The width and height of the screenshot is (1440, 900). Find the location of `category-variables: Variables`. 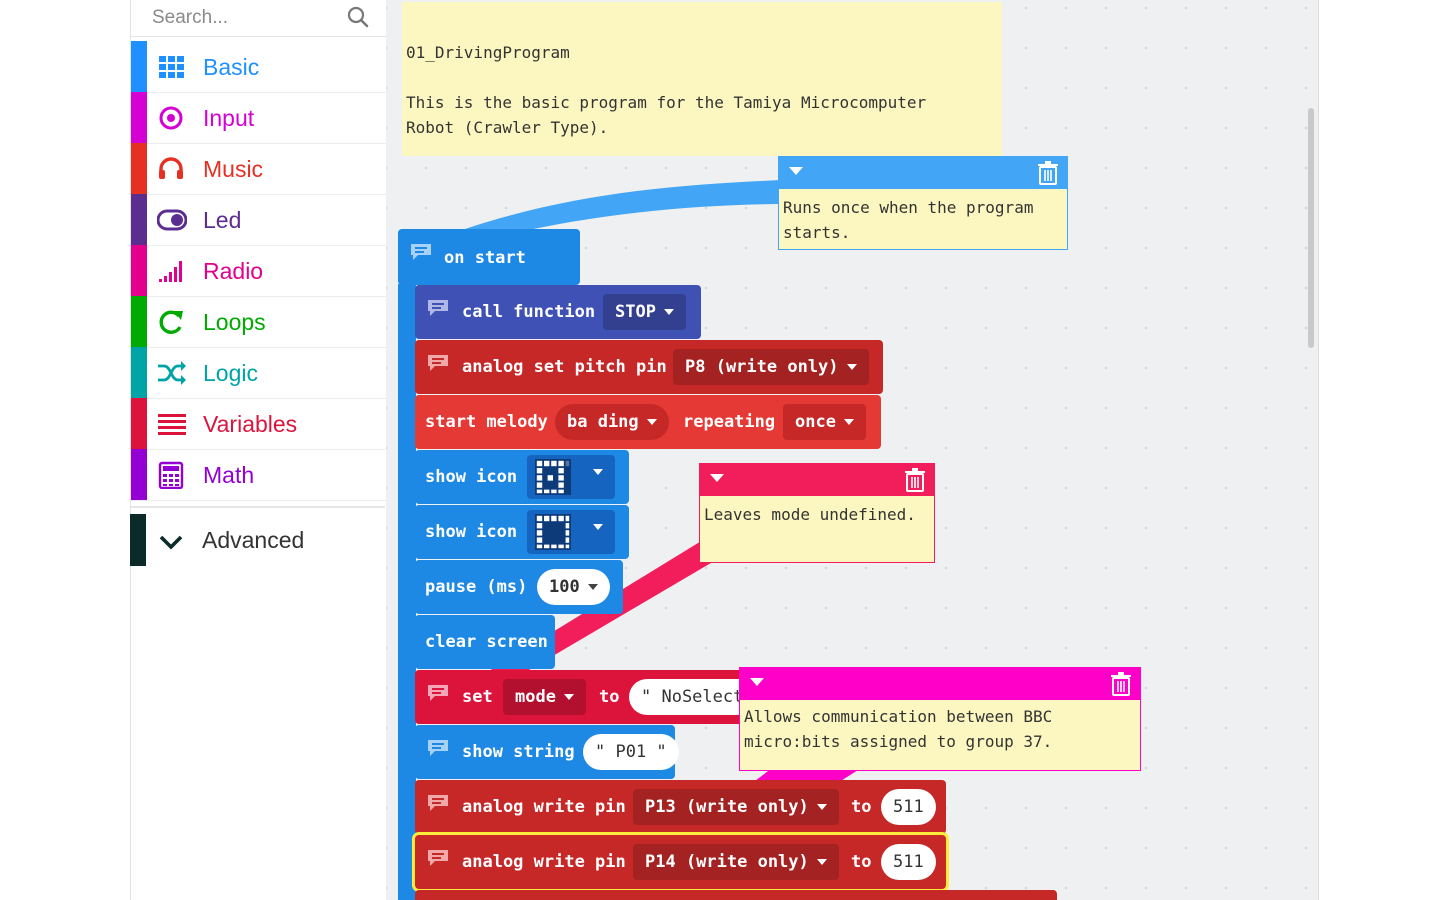

category-variables: Variables is located at coordinates (258, 424).